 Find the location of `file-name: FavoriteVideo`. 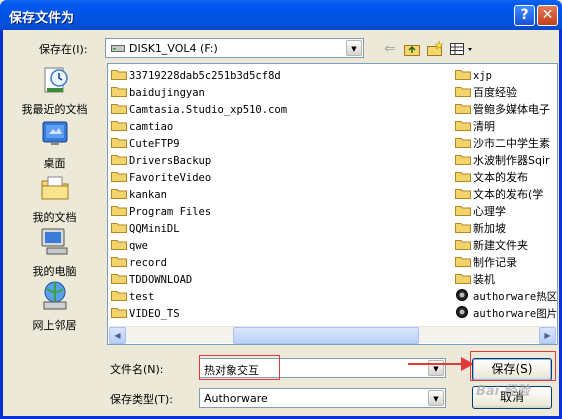

file-name: FavoriteVideo is located at coordinates (170, 178).